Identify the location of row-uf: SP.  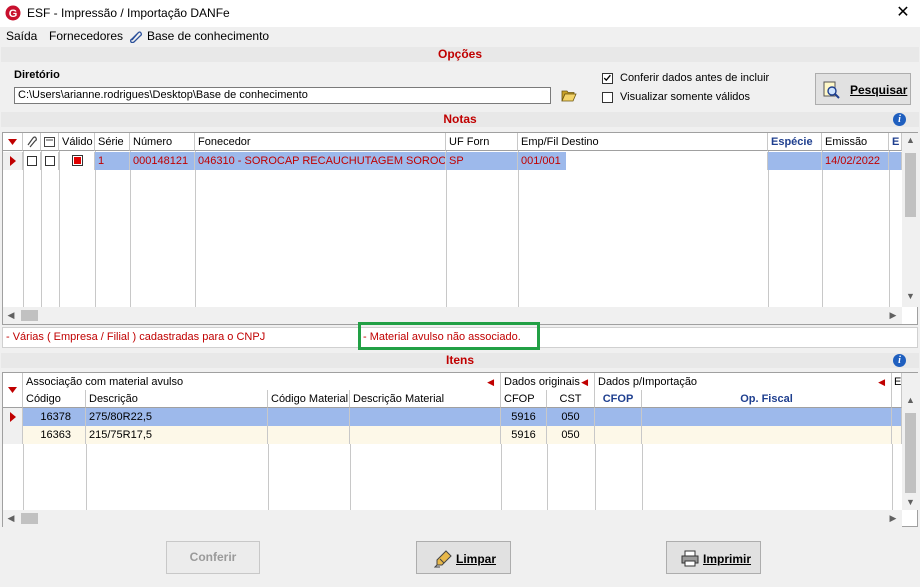
(482, 161).